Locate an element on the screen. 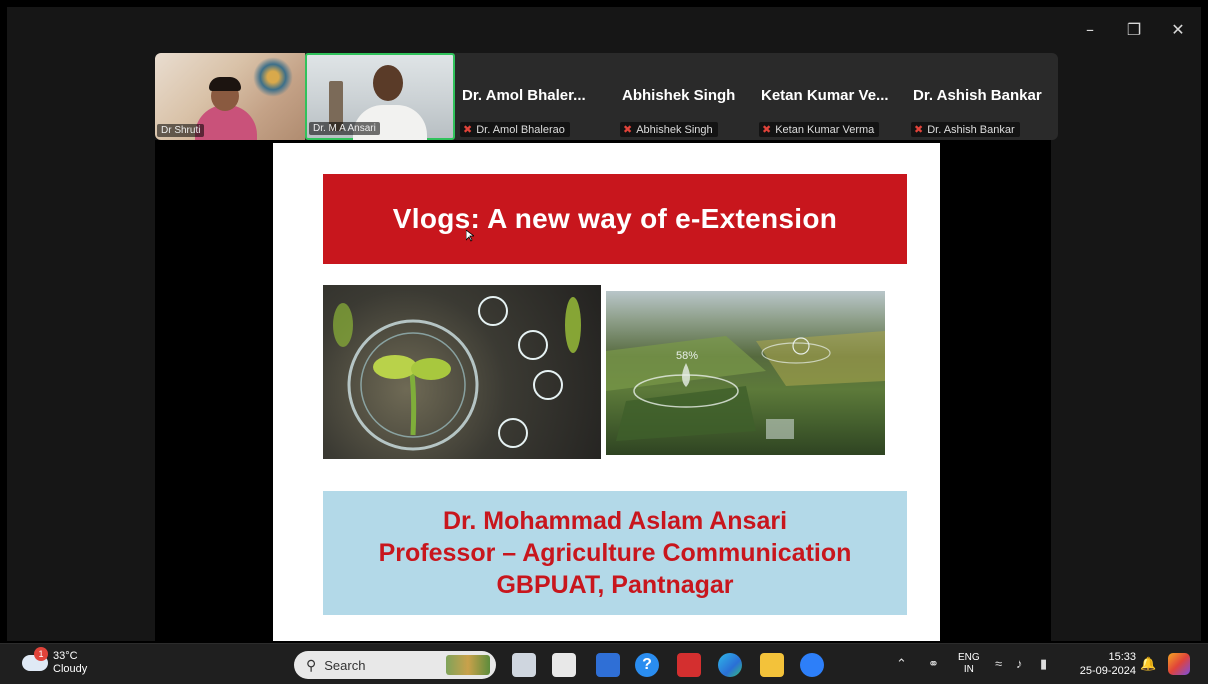 The height and width of the screenshot is (684, 1208). aerial-fields-image: 58% is located at coordinates (745, 373).